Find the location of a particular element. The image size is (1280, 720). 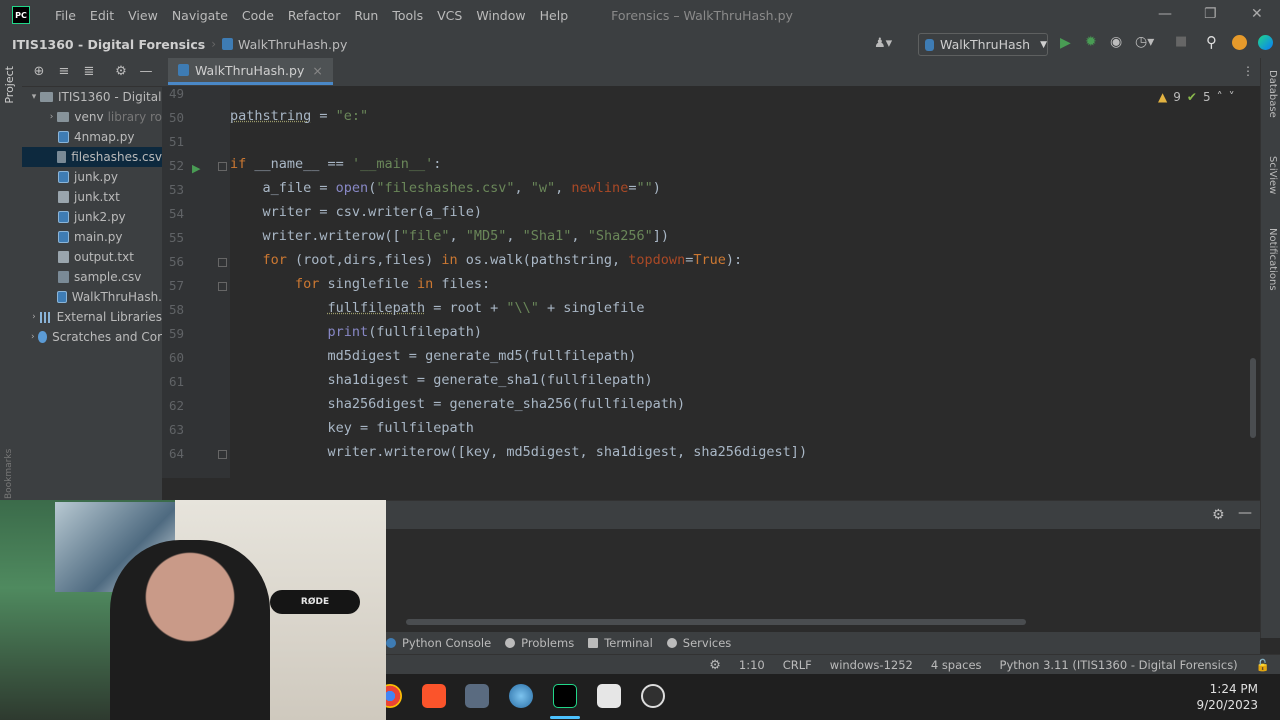

run-gutter-icon: ▶ is located at coordinates (196, 168).